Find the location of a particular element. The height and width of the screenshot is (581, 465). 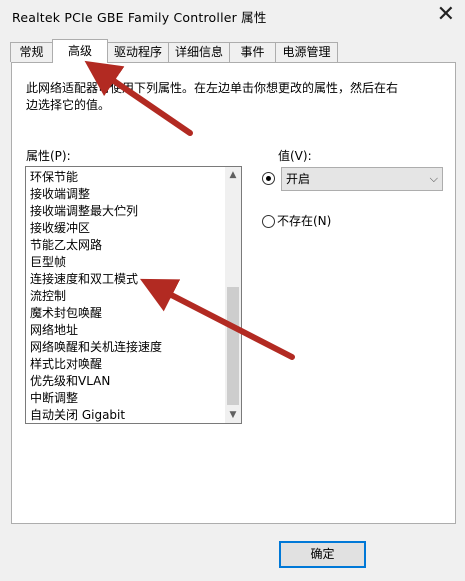

list-scrollbar: ▲ ▼ is located at coordinates (233, 295).